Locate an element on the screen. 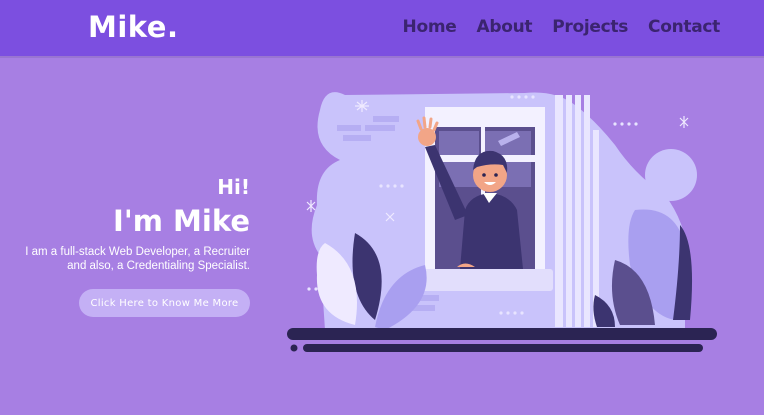  hero-greeting: Hi! is located at coordinates (233, 187).